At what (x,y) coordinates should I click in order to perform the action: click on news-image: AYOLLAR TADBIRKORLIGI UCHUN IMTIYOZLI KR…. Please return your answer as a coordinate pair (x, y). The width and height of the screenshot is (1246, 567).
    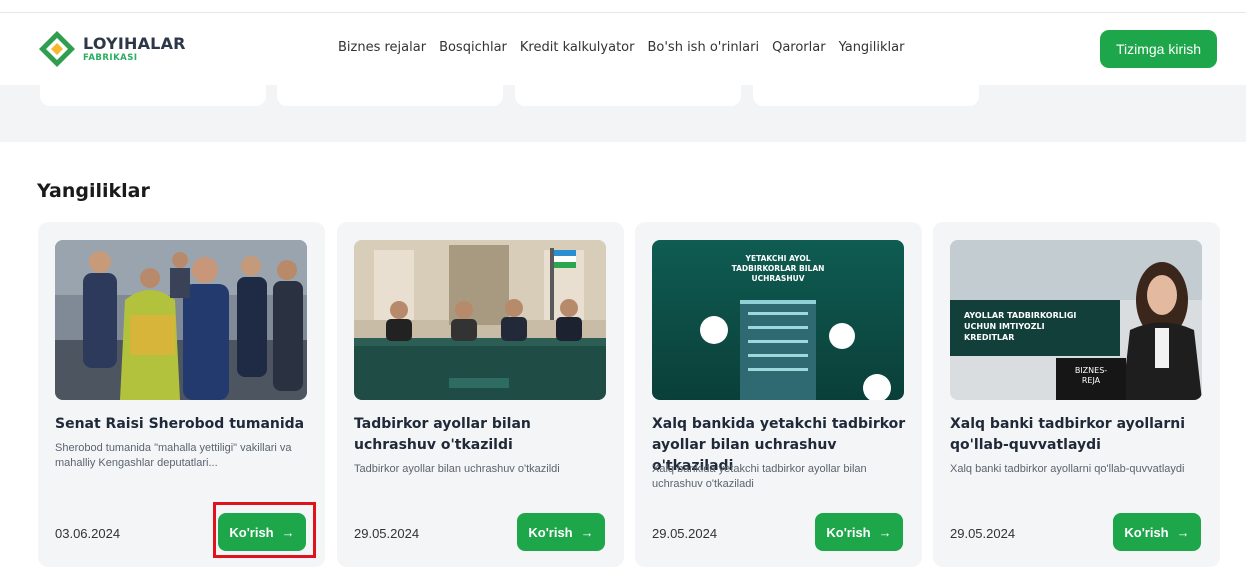
    Looking at the image, I should click on (1076, 320).